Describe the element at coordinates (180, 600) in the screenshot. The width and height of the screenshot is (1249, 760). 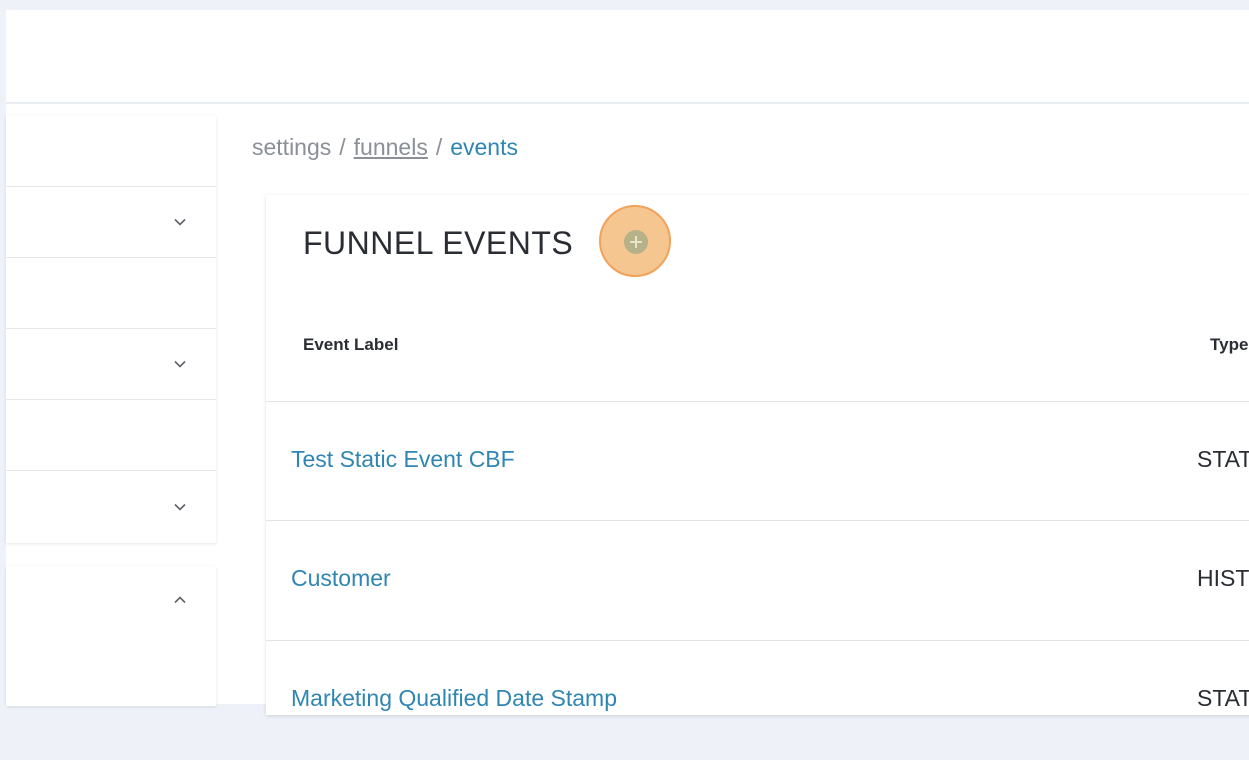
I see `chevron-up-icon` at that location.